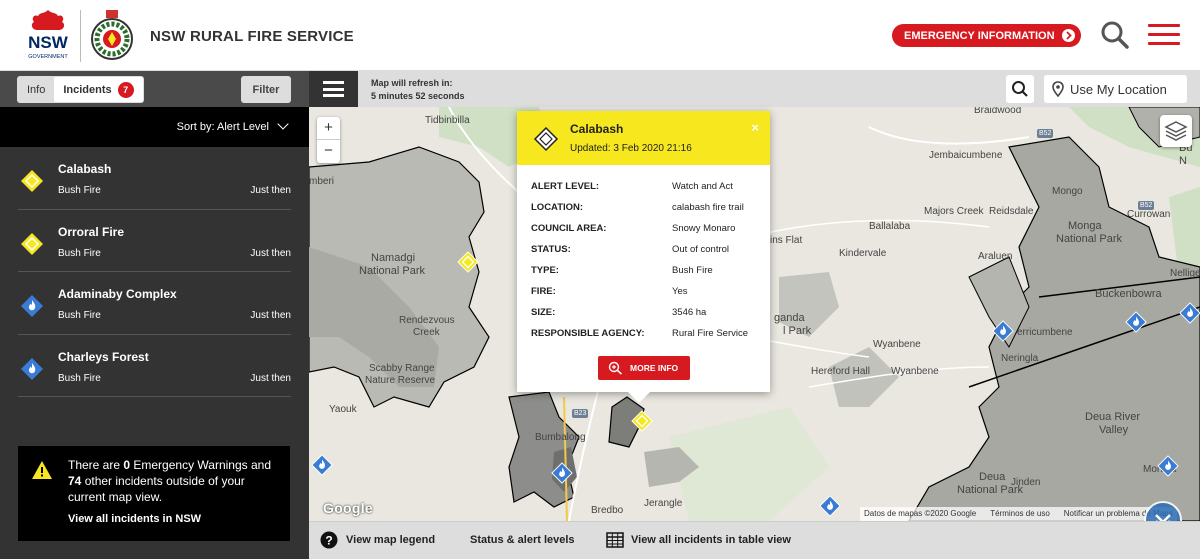 The width and height of the screenshot is (1200, 559). I want to click on place-label: Bumbalong, so click(560, 437).